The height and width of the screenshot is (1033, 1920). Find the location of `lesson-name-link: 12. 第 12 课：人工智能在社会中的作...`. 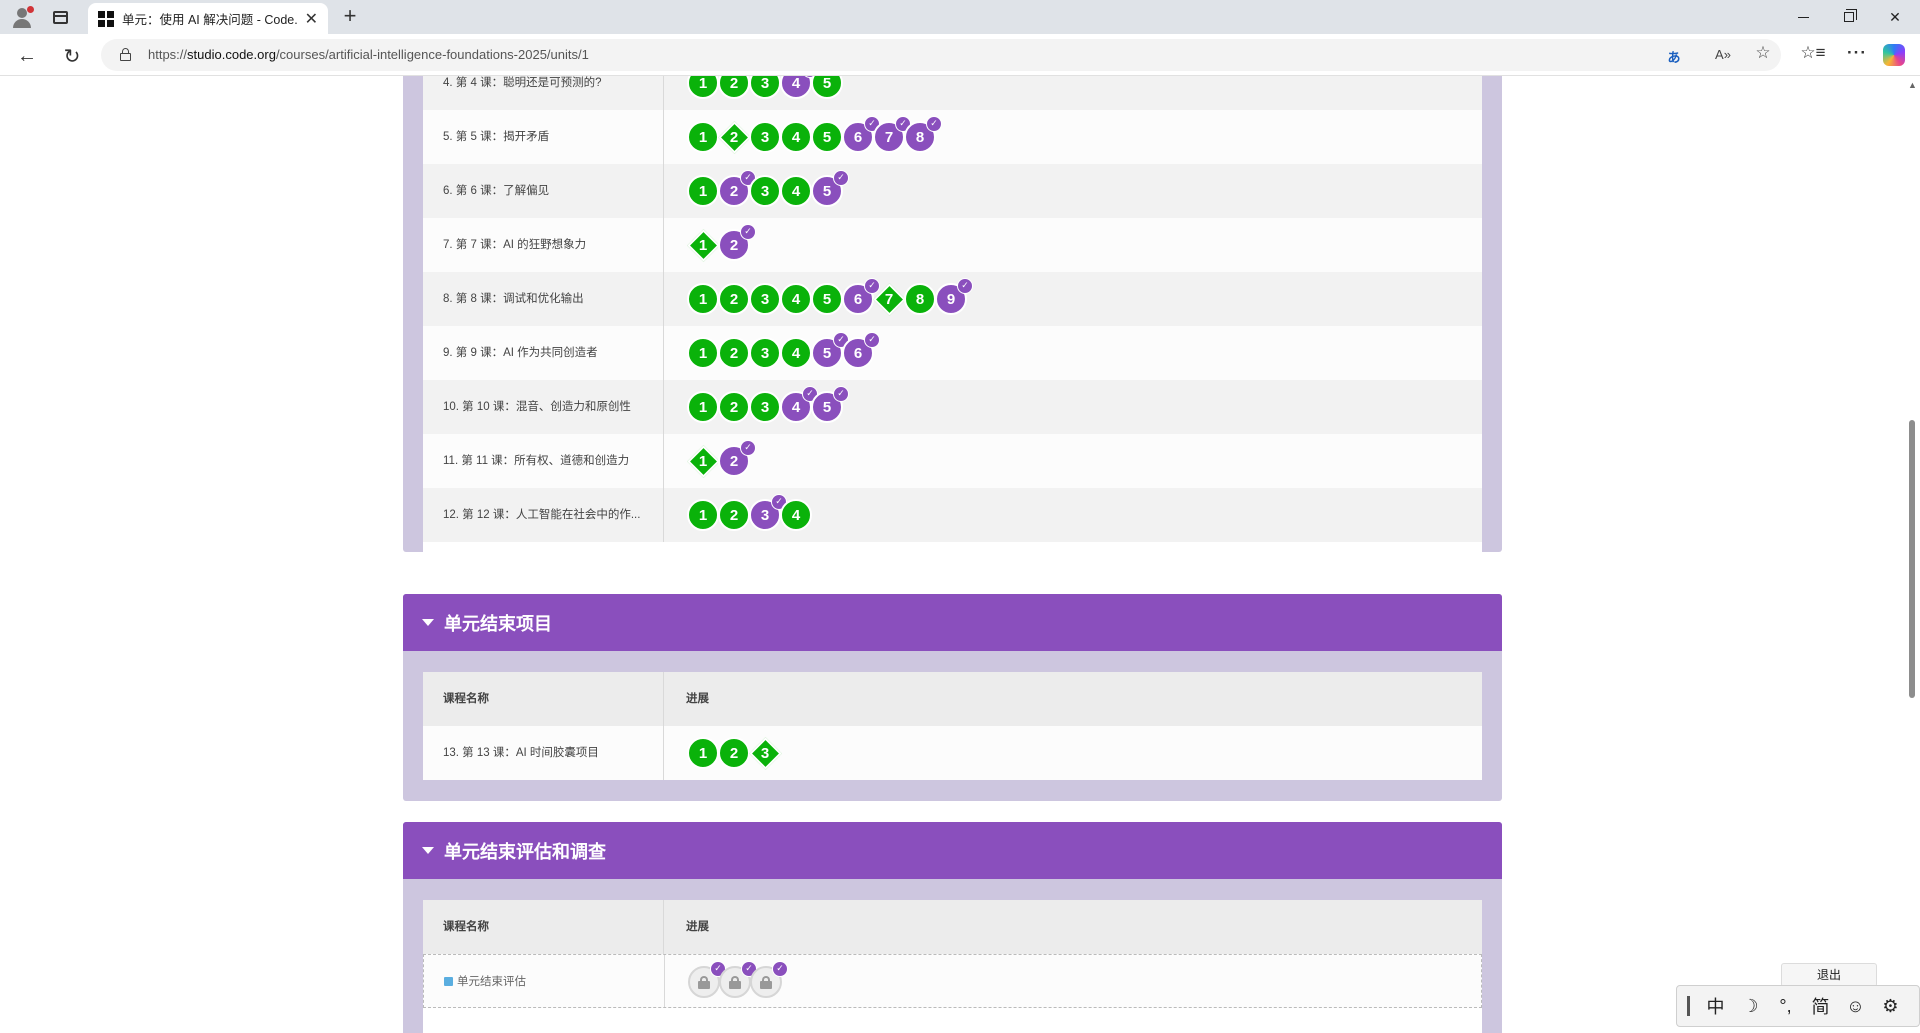

lesson-name-link: 12. 第 12 课：人工智能在社会中的作... is located at coordinates (548, 515).